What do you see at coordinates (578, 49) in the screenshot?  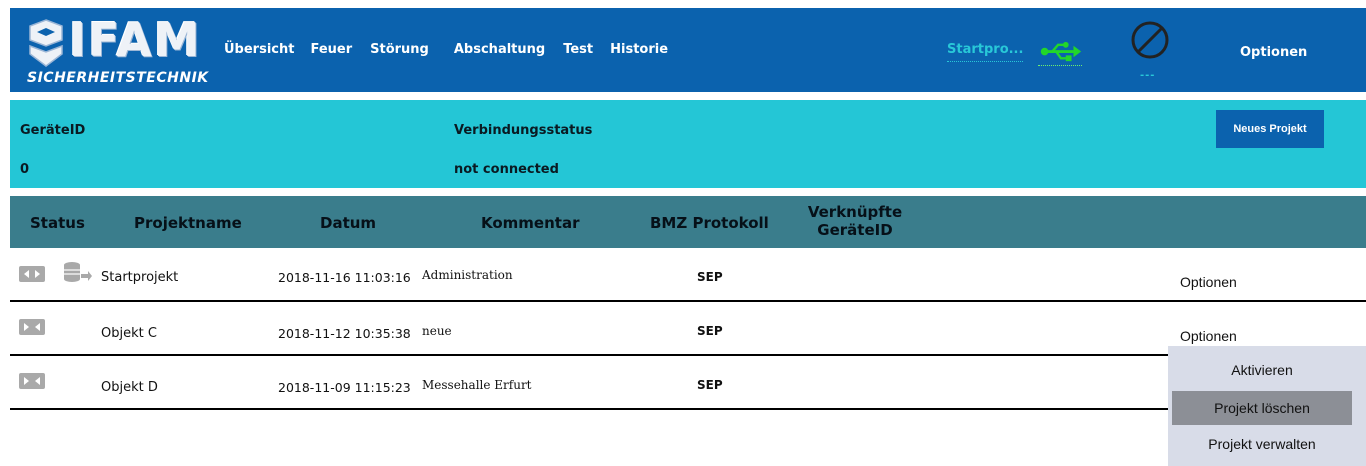 I see `nav-test: Test` at bounding box center [578, 49].